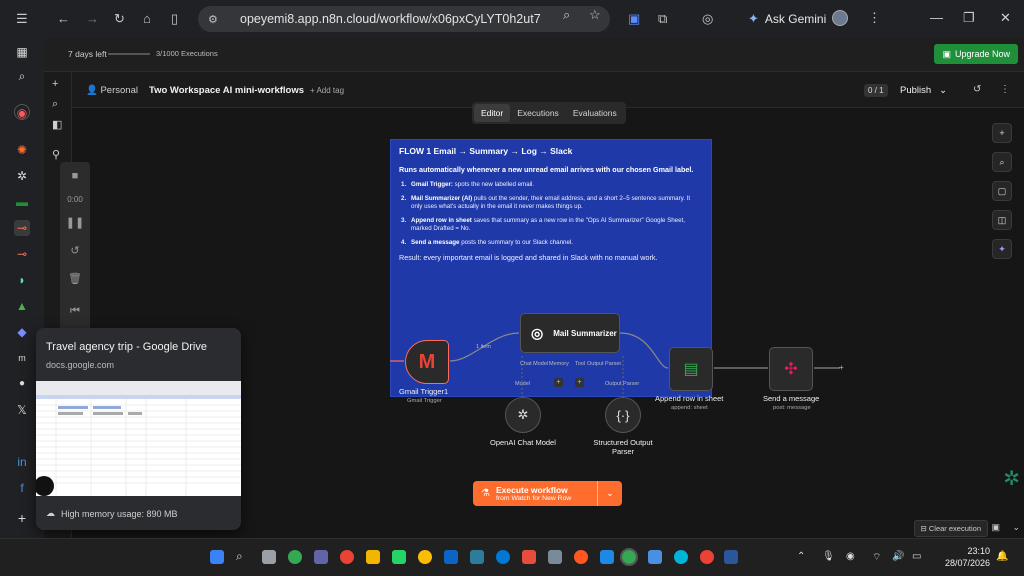 This screenshot has height=576, width=1024. What do you see at coordinates (55, 104) in the screenshot?
I see `search-icon: ⌕` at bounding box center [55, 104].